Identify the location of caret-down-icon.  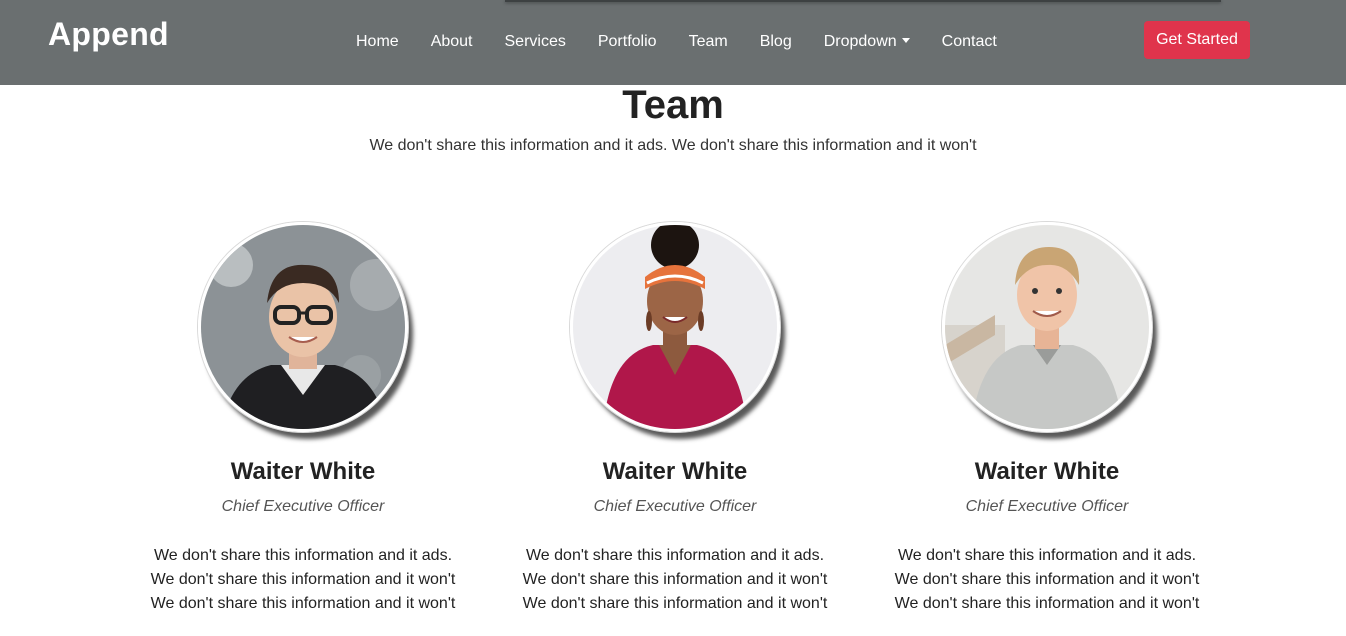
(905, 40).